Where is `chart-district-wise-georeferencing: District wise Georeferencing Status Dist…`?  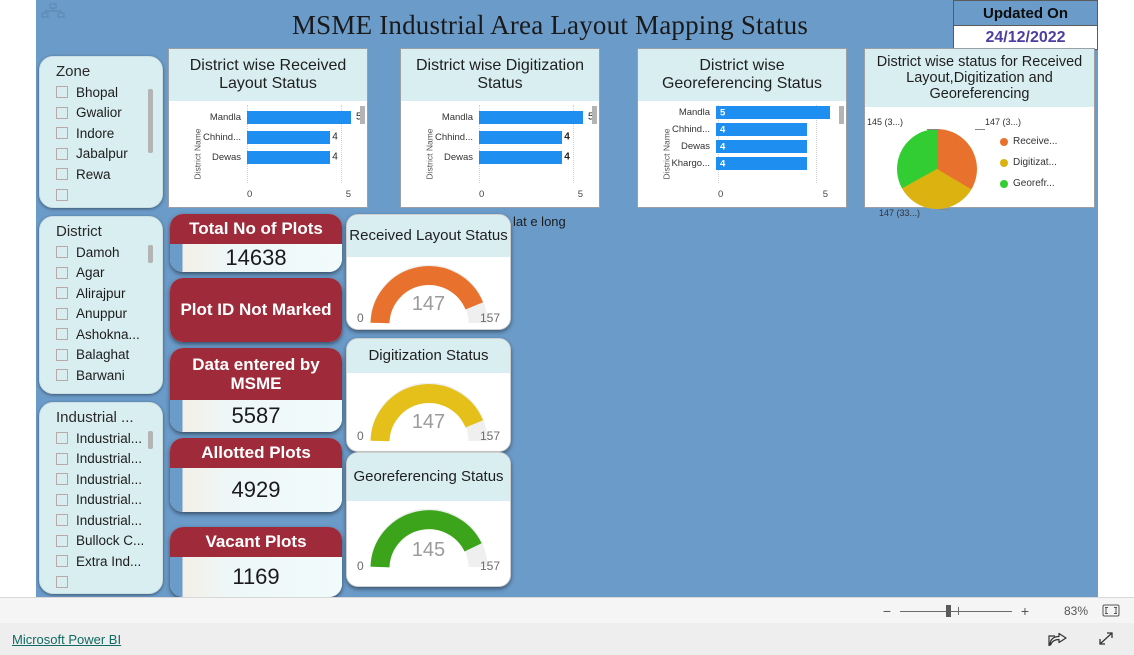
chart-district-wise-georeferencing: District wise Georeferencing Status Dist… is located at coordinates (742, 128).